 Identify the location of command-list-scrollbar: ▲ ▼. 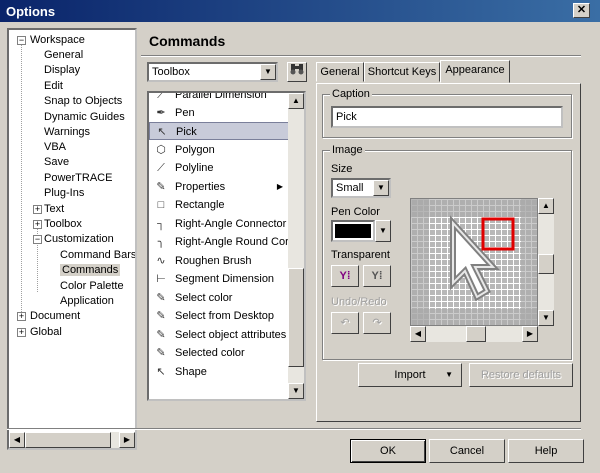
(296, 246).